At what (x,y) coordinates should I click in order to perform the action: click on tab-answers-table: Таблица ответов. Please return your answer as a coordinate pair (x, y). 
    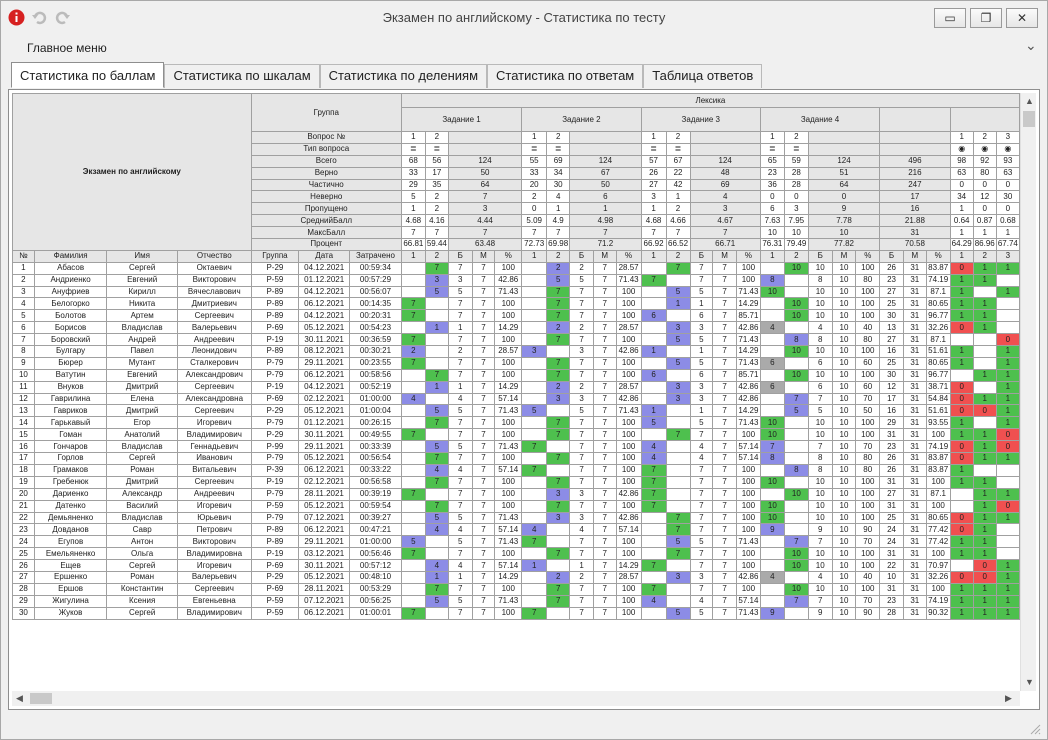
    Looking at the image, I should click on (703, 76).